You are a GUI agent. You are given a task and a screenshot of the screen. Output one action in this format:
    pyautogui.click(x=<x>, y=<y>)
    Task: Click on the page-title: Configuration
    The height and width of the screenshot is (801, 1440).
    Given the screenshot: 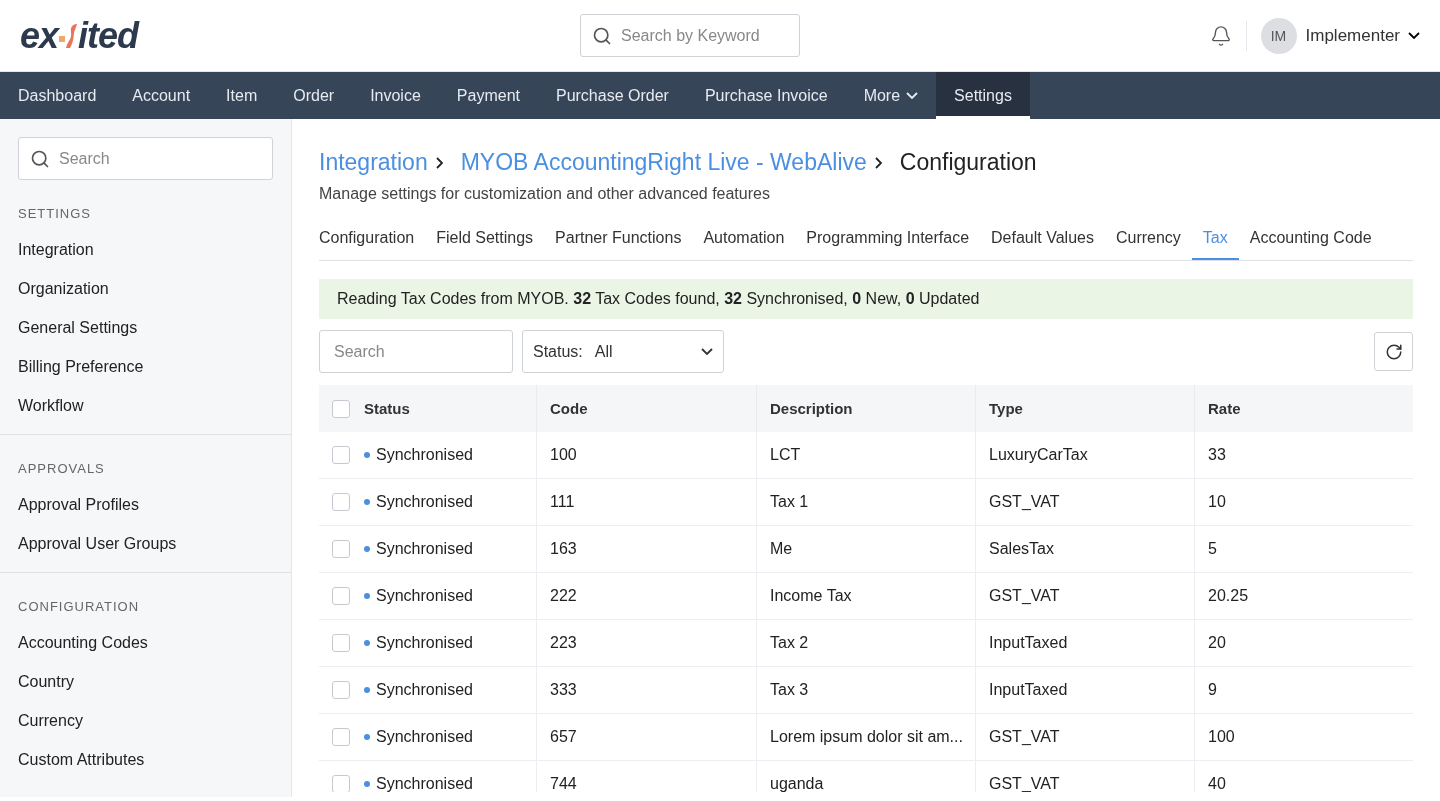 What is the action you would take?
    pyautogui.click(x=968, y=162)
    